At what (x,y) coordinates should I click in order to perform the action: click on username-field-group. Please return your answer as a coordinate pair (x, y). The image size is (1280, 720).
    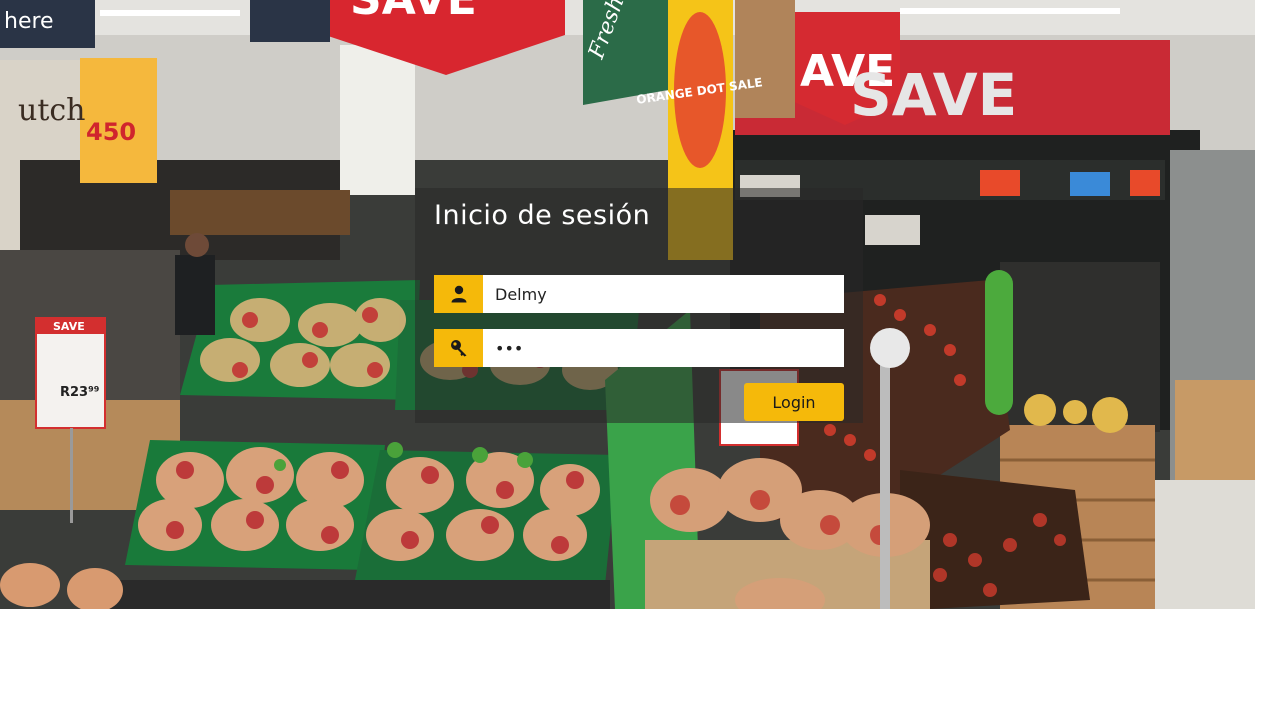
    Looking at the image, I should click on (639, 294).